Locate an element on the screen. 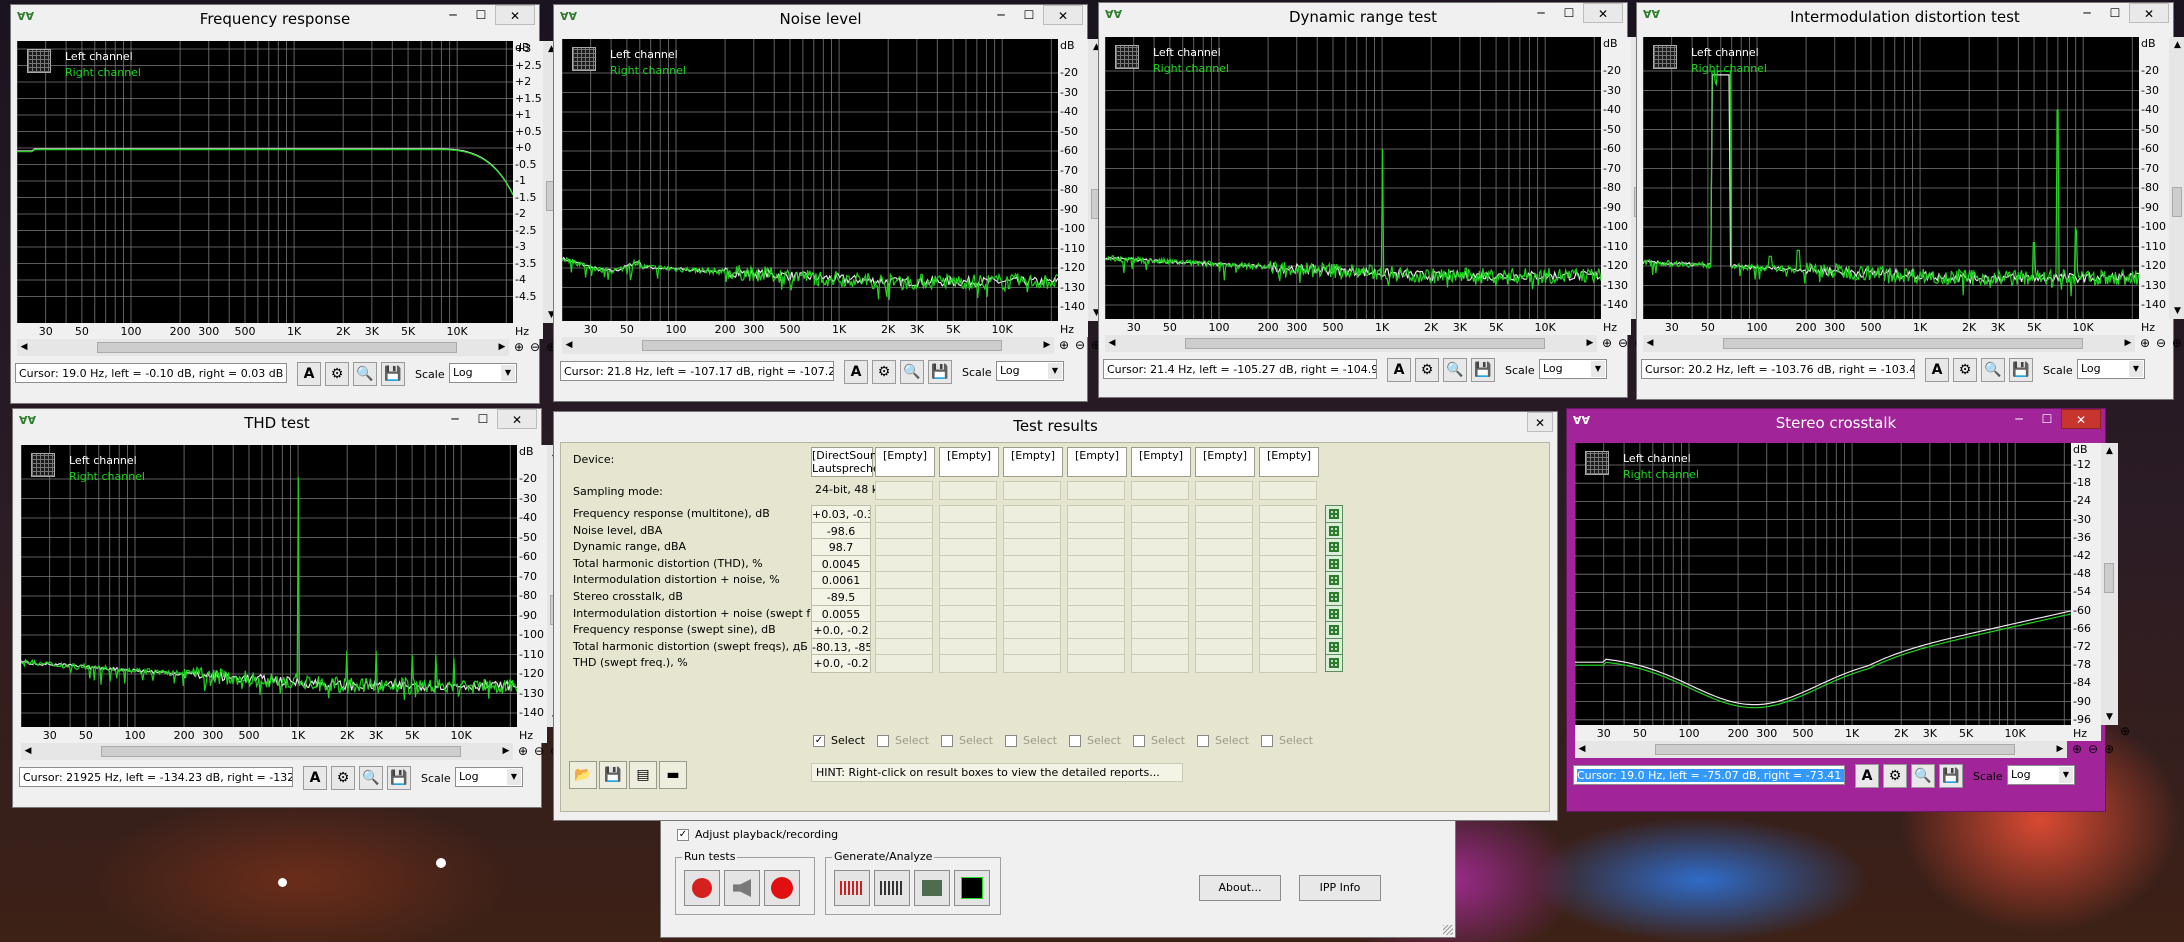  select-checkbox: ✓ is located at coordinates (819, 741).